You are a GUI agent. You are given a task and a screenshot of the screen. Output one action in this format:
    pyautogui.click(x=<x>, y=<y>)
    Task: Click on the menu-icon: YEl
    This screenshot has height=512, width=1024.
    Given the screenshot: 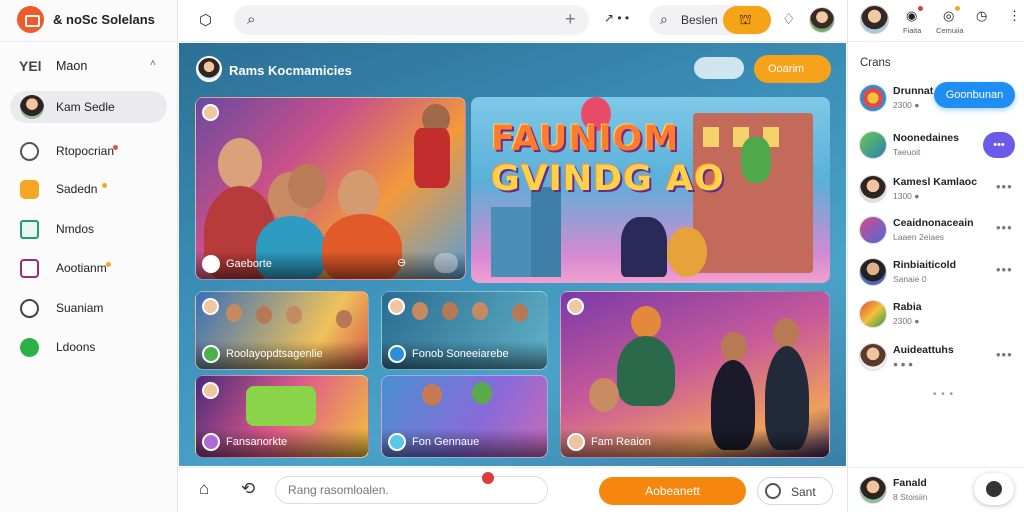 What is the action you would take?
    pyautogui.click(x=30, y=66)
    